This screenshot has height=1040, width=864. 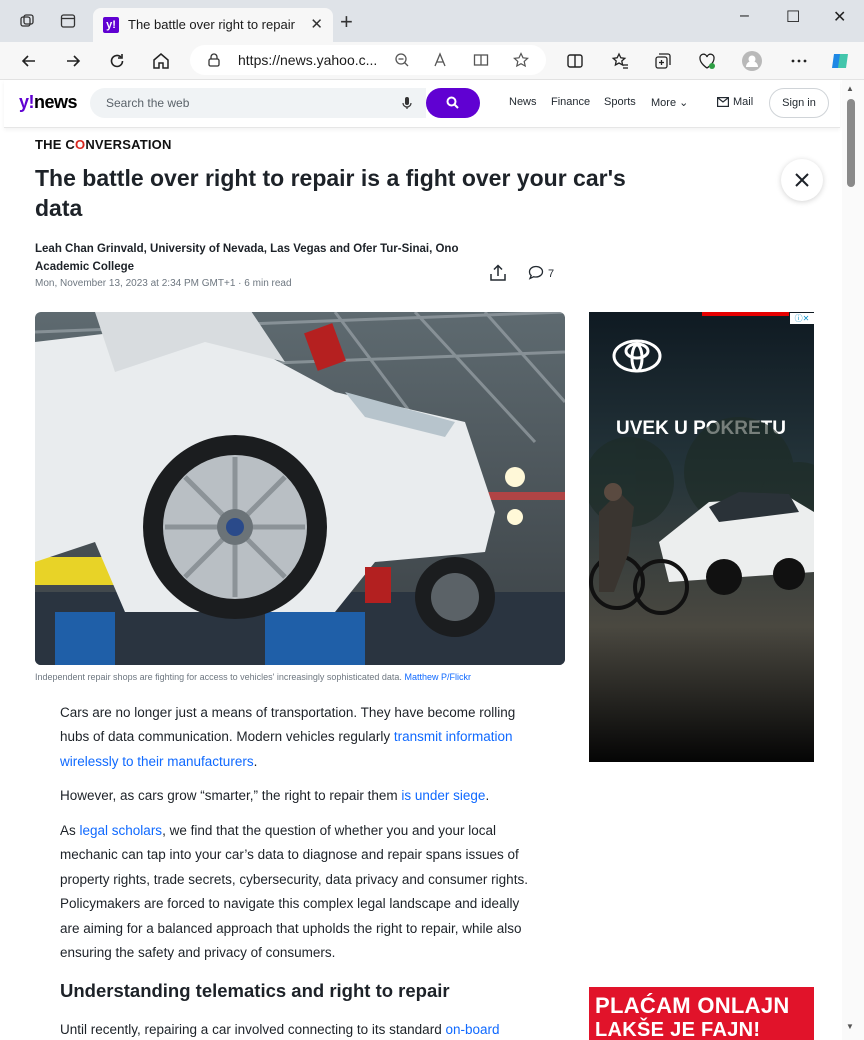 What do you see at coordinates (472, 1029) in the screenshot?
I see `link-on-board: on-board` at bounding box center [472, 1029].